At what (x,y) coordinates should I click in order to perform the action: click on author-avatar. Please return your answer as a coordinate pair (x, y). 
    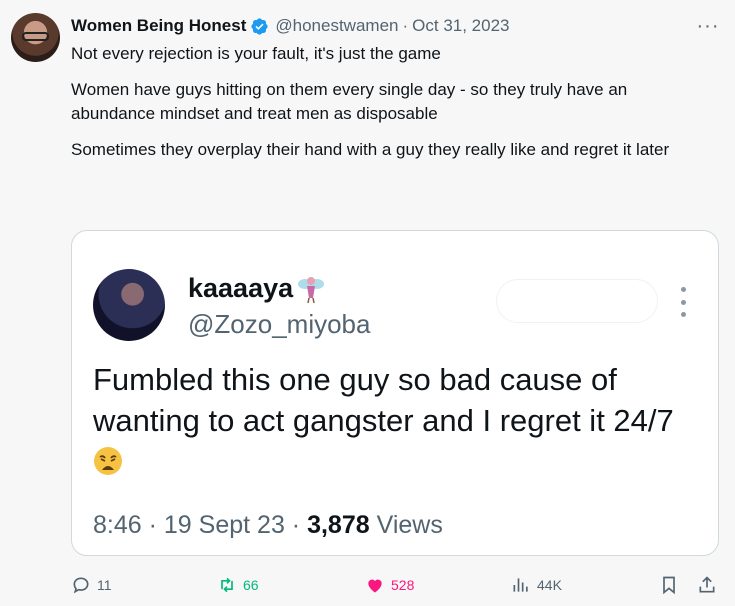
    Looking at the image, I should click on (35, 37).